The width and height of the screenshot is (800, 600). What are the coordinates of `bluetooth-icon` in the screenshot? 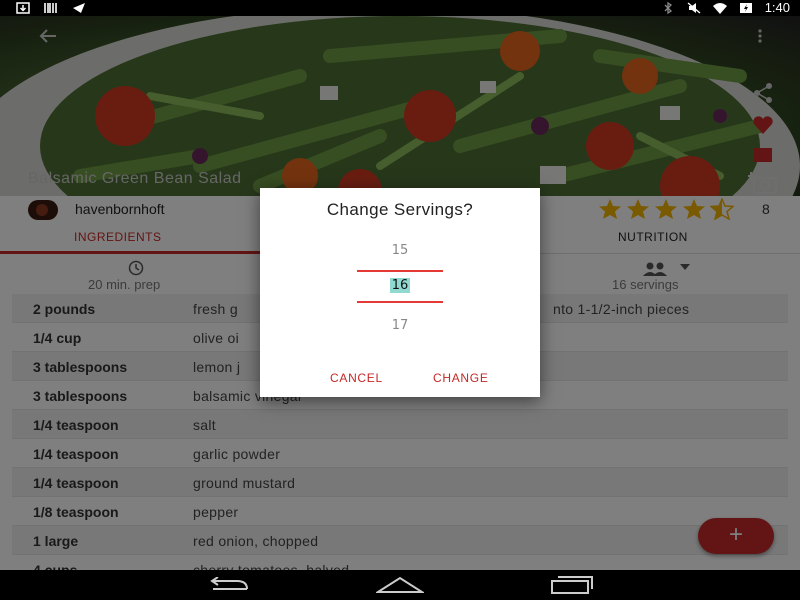 It's located at (668, 8).